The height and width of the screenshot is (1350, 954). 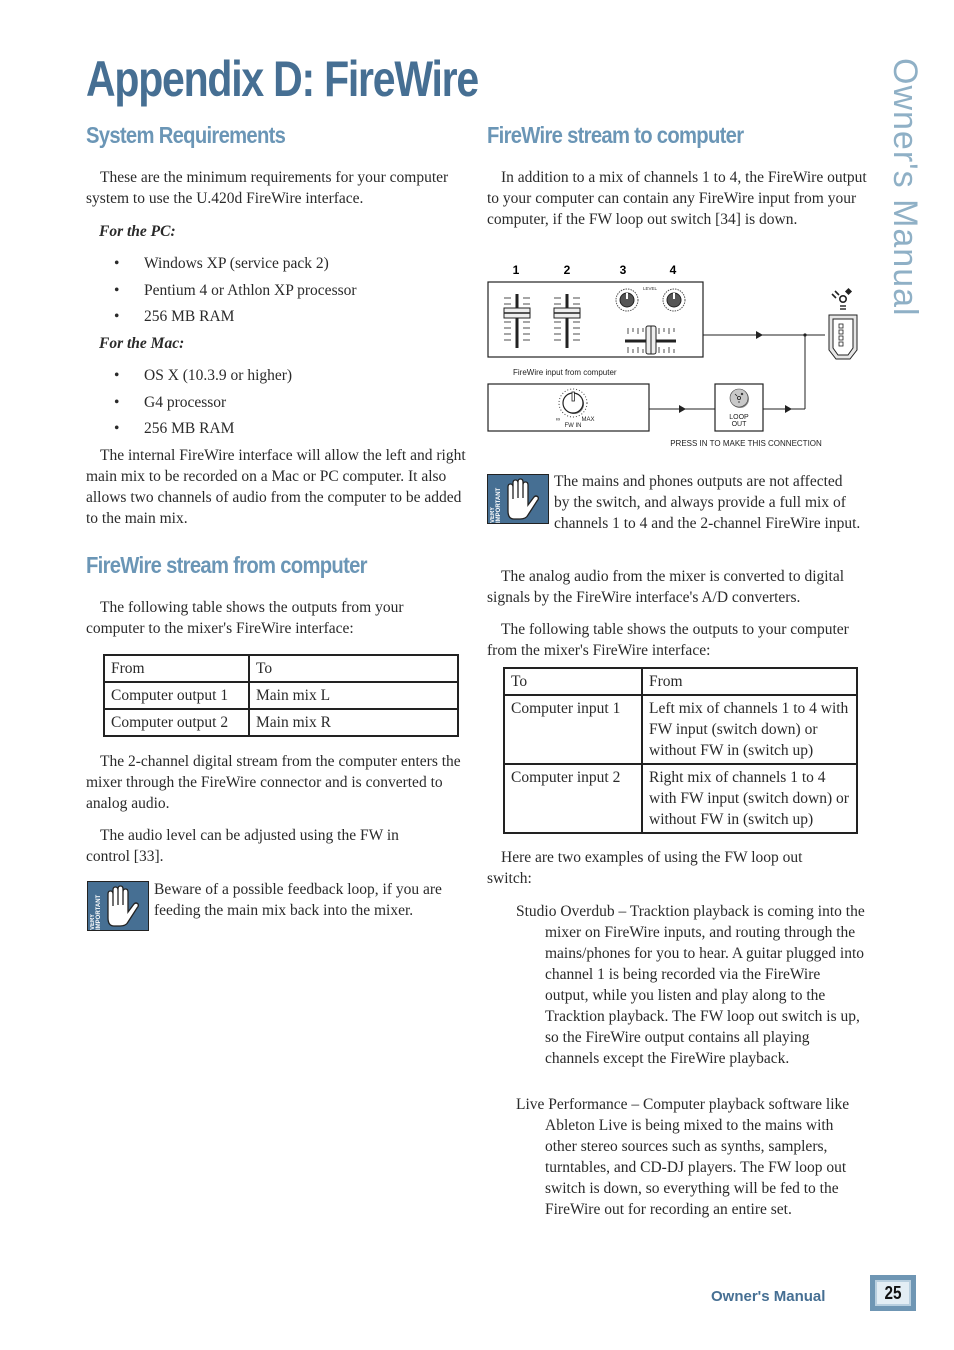 I want to click on channel-label: 4, so click(x=673, y=270).